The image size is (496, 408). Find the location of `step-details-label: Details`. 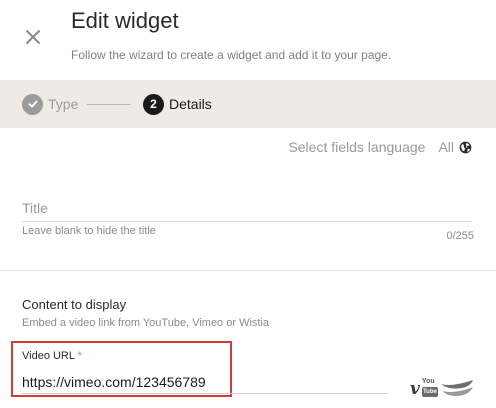

step-details-label: Details is located at coordinates (190, 104).